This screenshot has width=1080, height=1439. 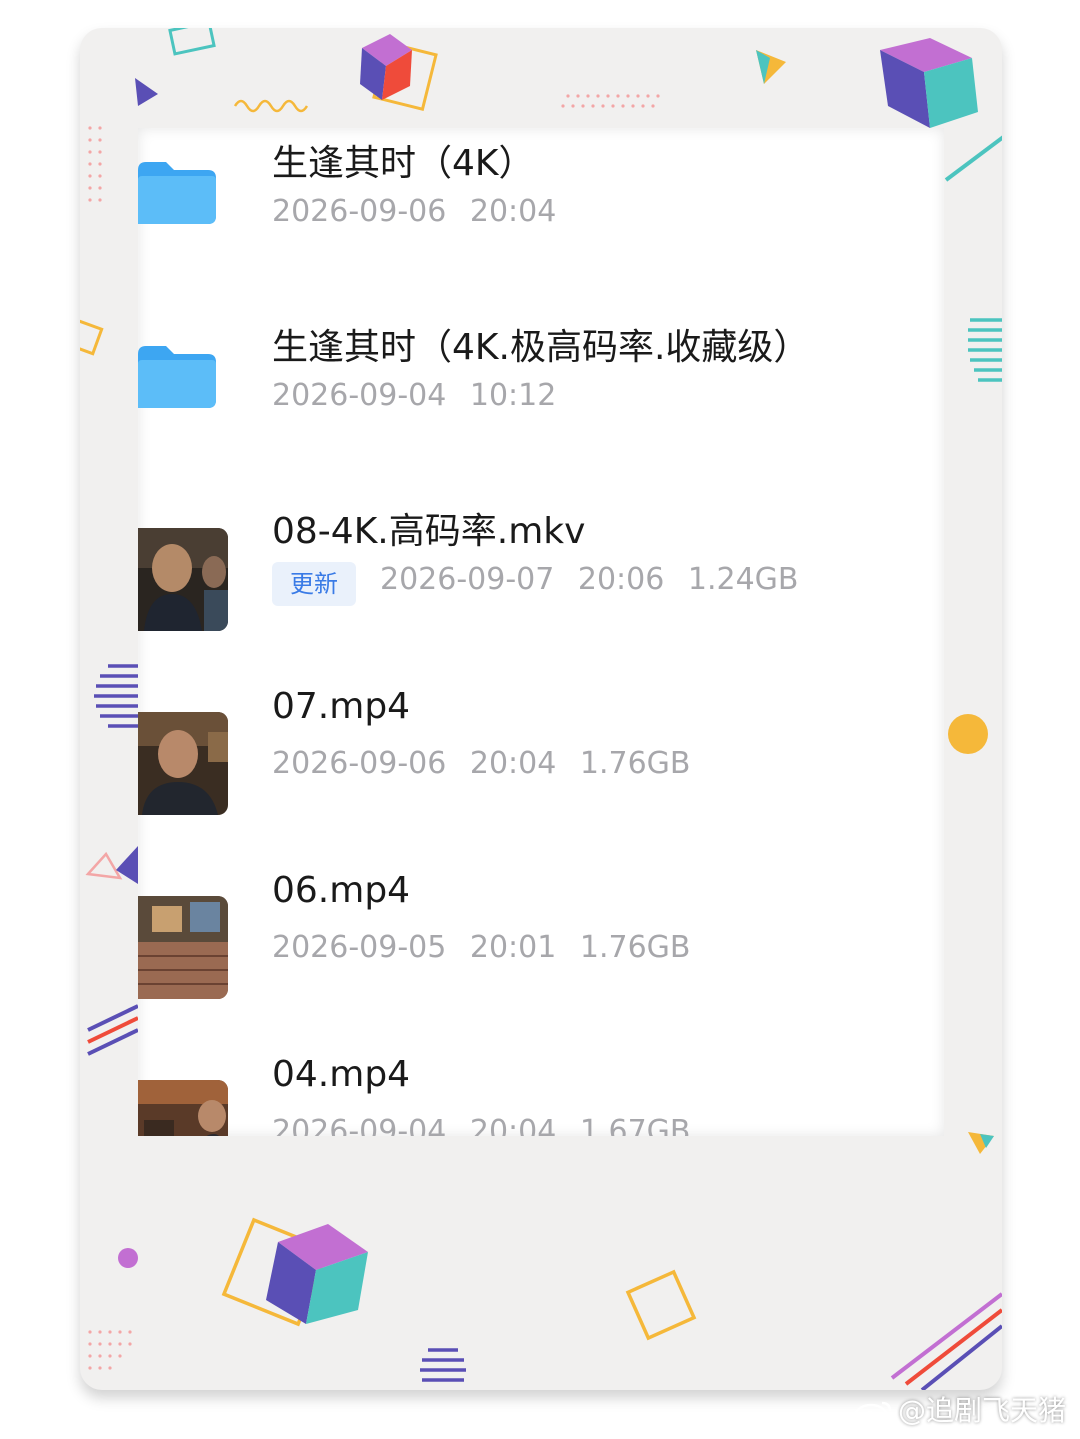 I want to click on file-name: 07.mp4, so click(x=341, y=706).